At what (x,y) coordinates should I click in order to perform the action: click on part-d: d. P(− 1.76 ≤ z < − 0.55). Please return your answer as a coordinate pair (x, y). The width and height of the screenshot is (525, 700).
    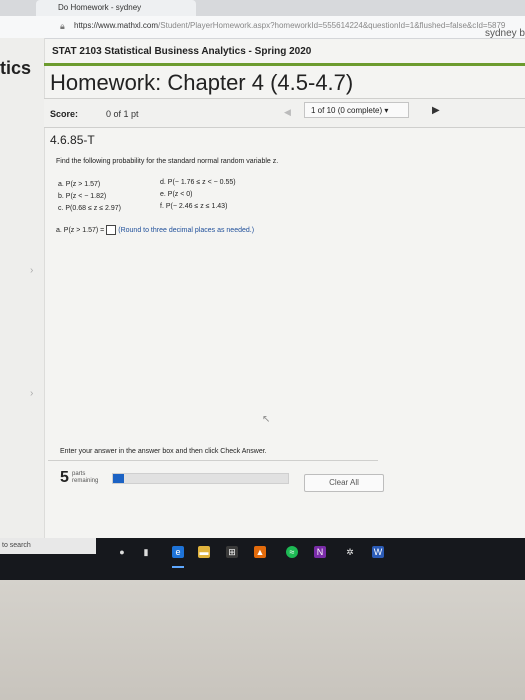
    Looking at the image, I should click on (198, 182).